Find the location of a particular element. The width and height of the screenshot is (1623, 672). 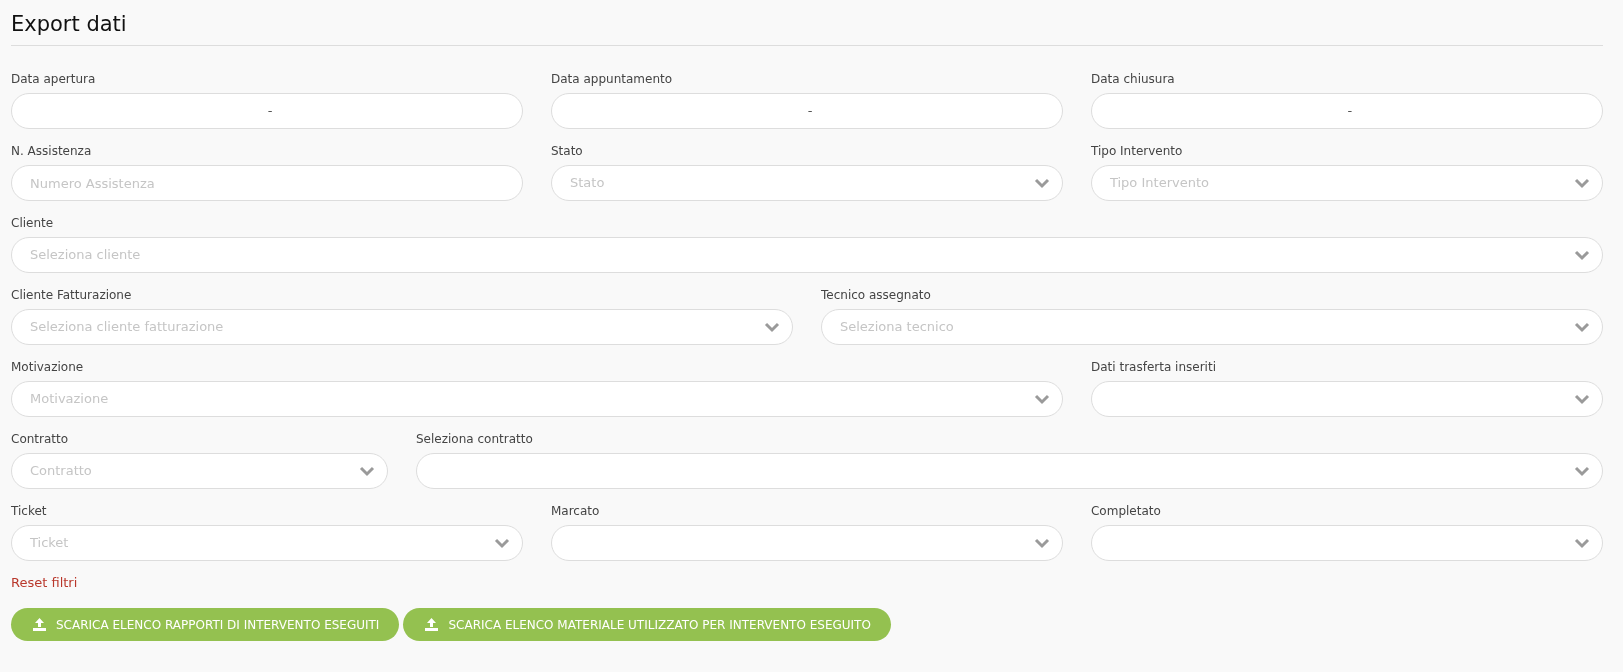

field-label: N. Assistenza is located at coordinates (51, 151).